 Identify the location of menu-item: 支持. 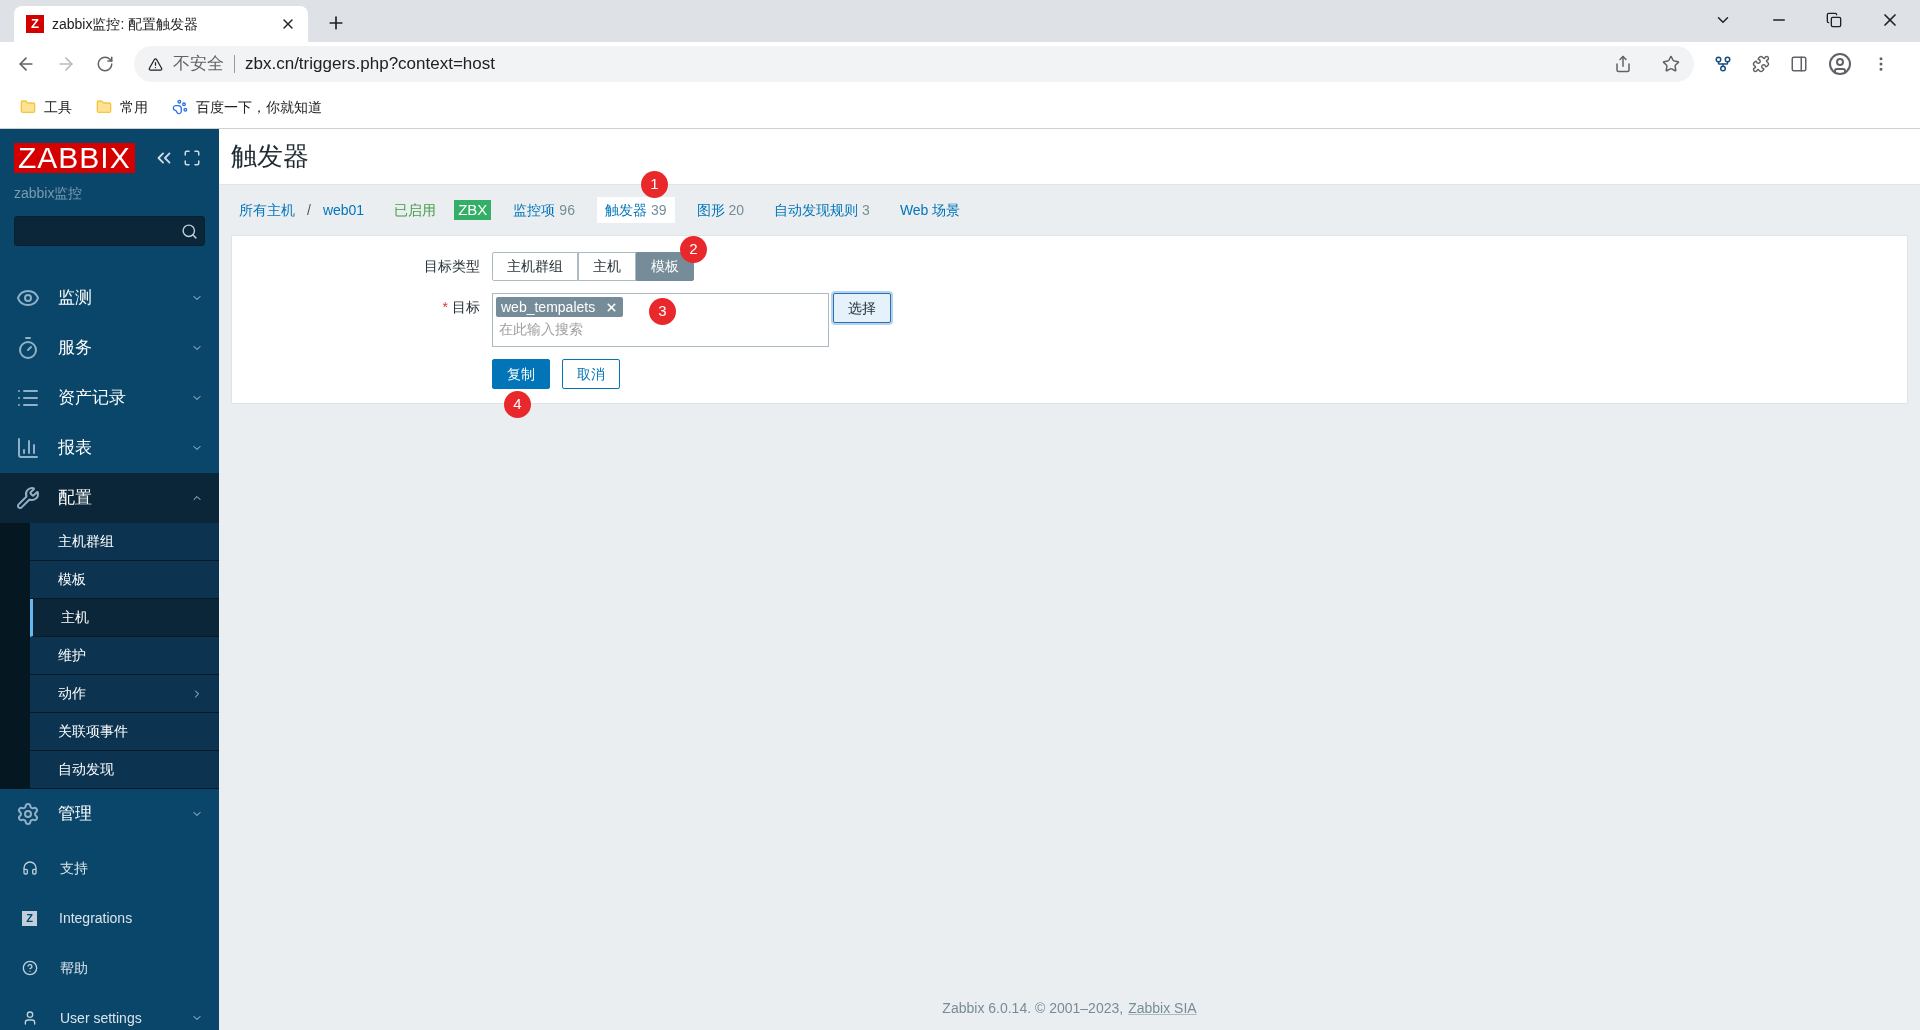
(109, 868).